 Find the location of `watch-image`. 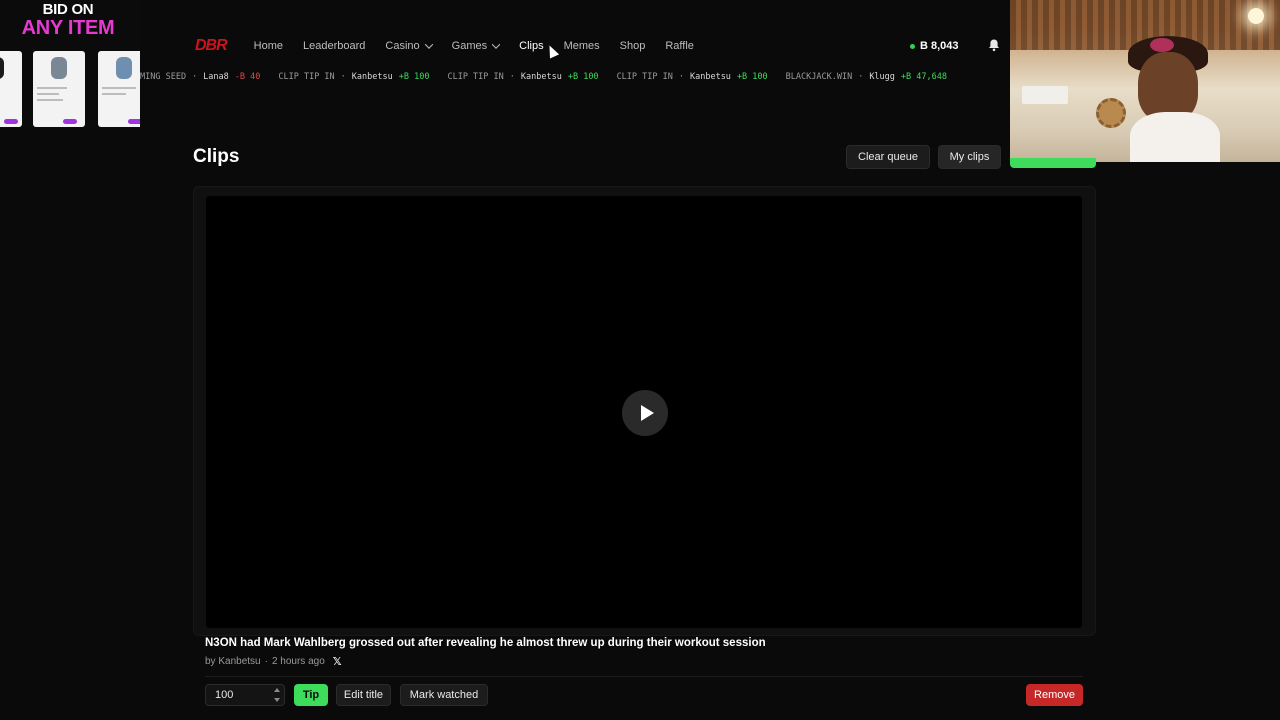

watch-image is located at coordinates (59, 68).